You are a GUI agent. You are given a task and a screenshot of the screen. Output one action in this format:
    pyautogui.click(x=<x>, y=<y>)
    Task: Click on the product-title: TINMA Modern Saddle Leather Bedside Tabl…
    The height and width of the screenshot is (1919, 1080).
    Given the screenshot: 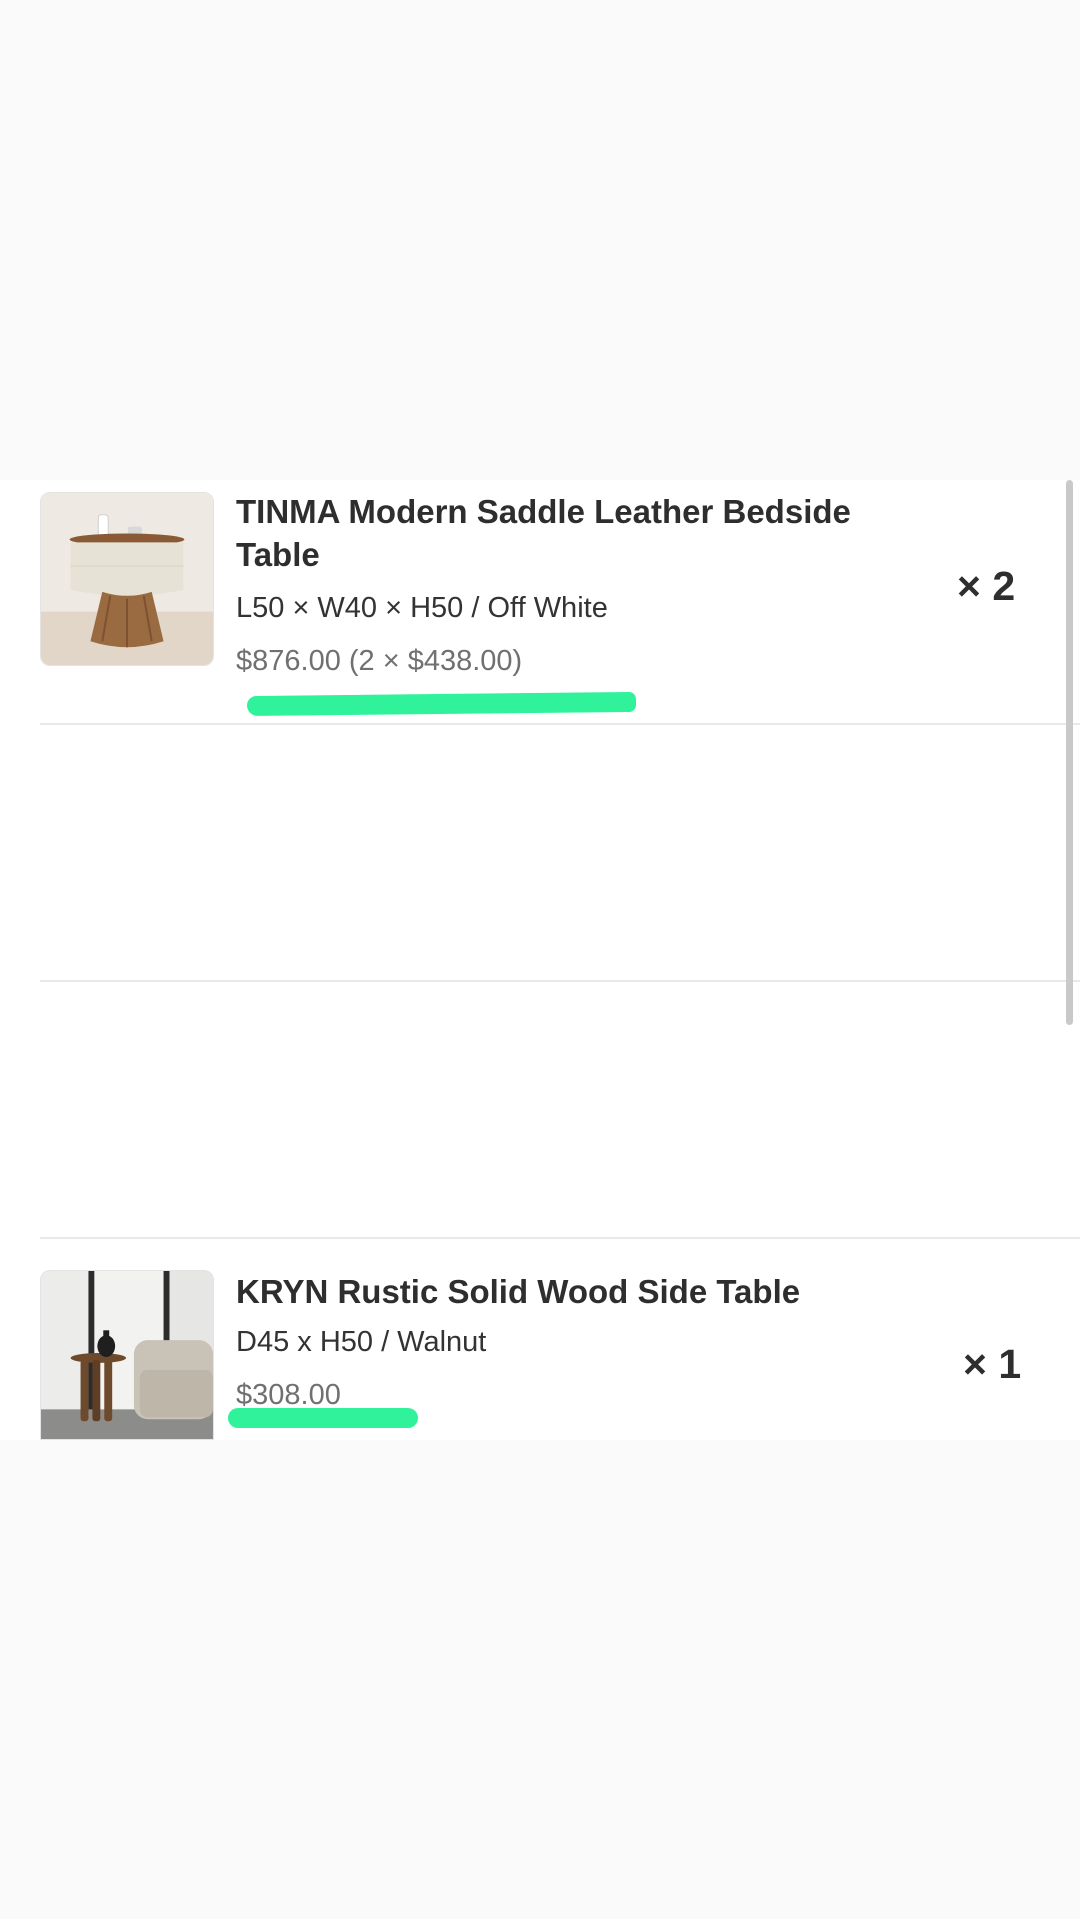 What is the action you would take?
    pyautogui.click(x=586, y=533)
    